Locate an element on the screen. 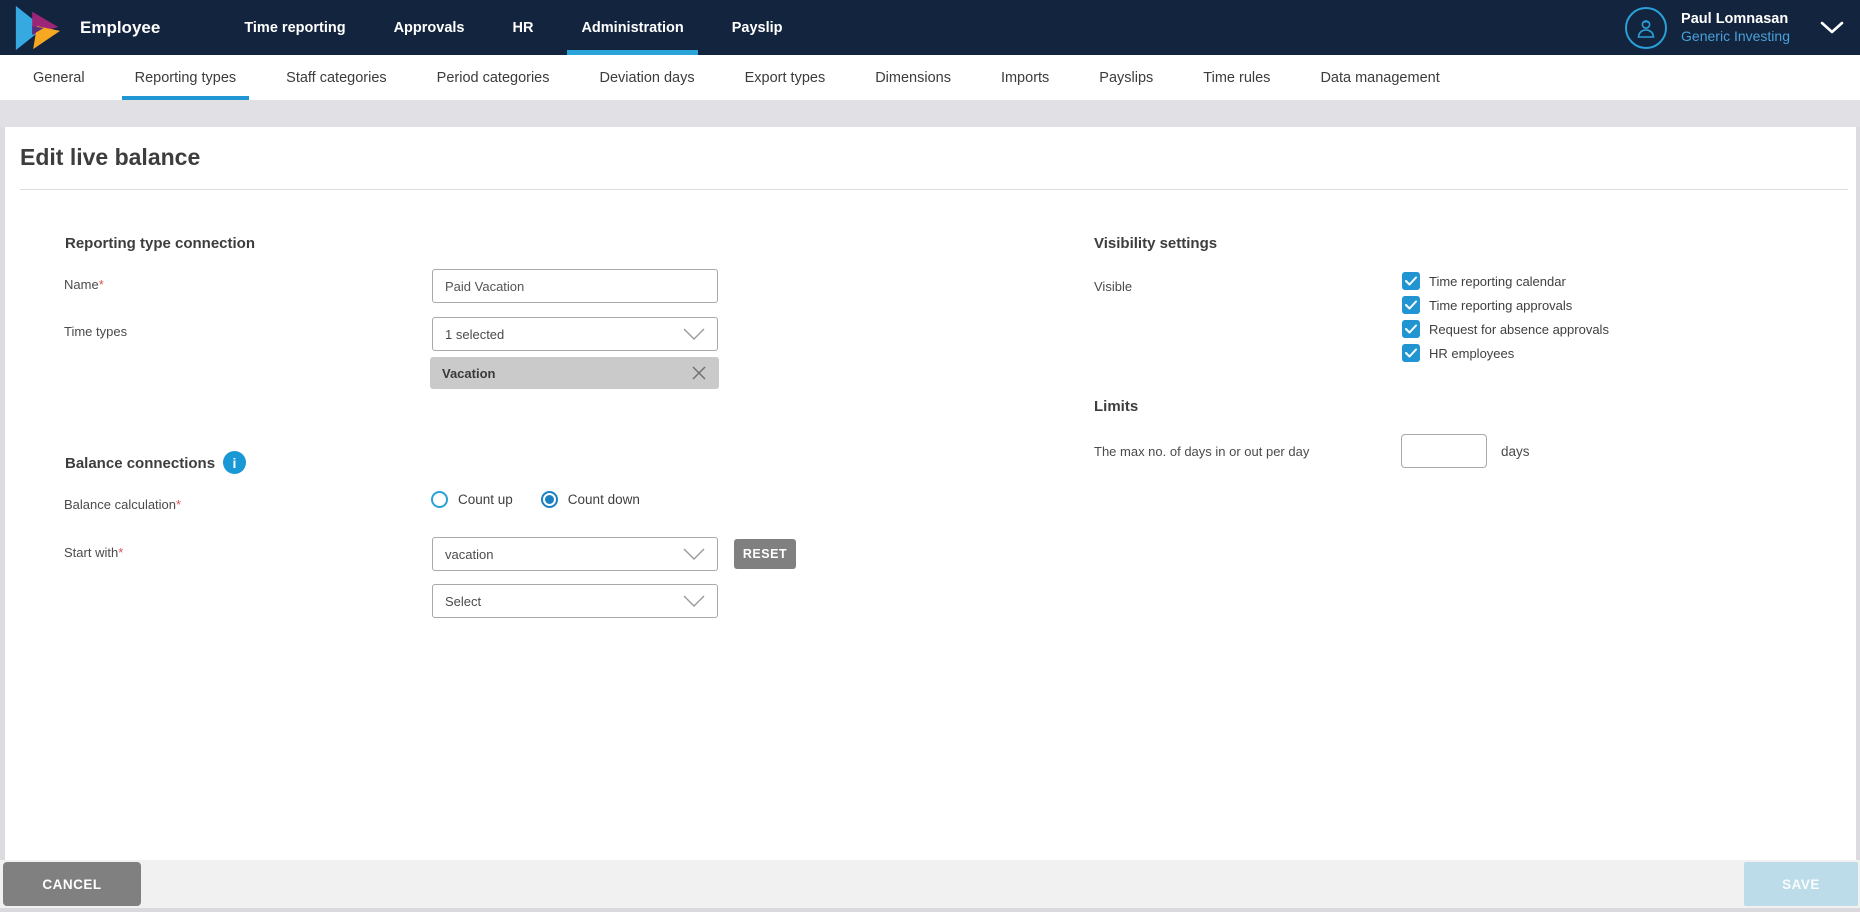  checkbox-request-absence-approvals is located at coordinates (1411, 329).